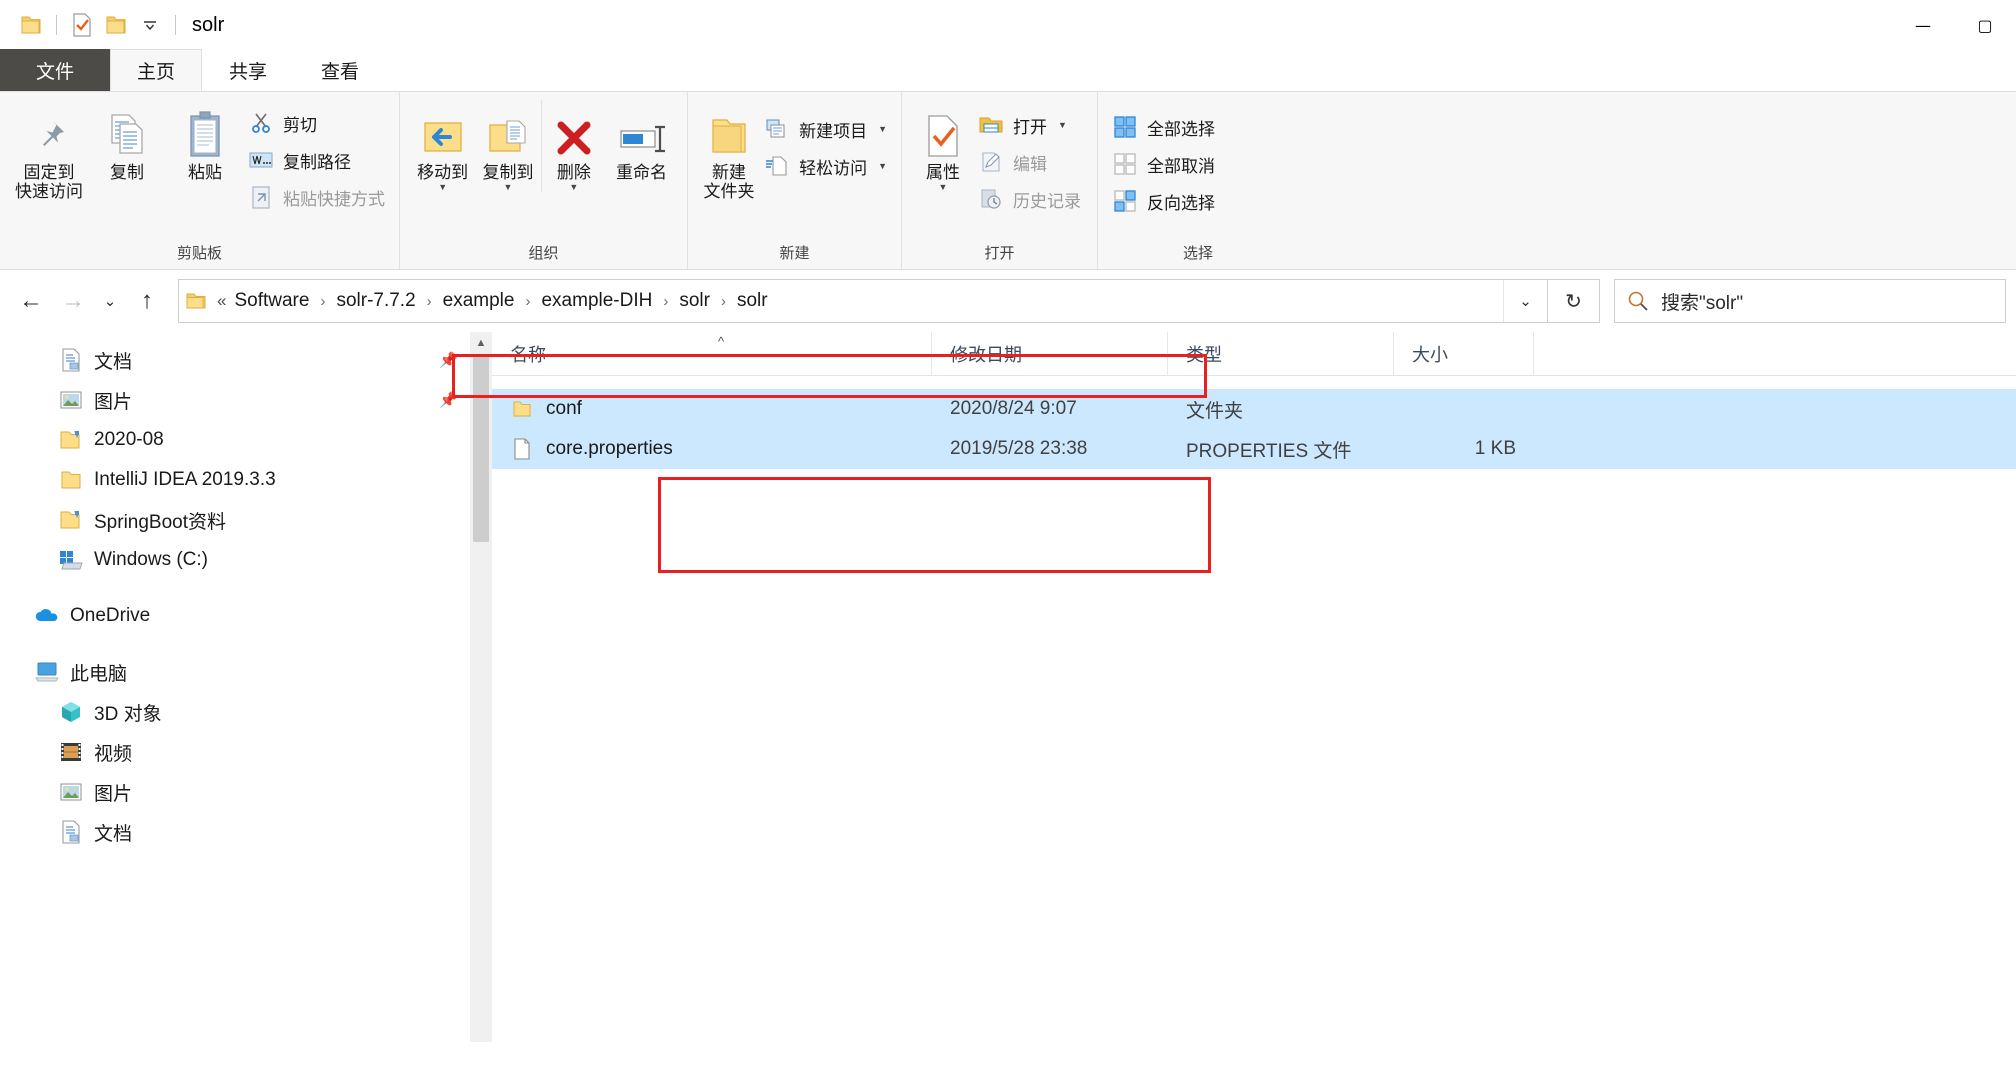 The width and height of the screenshot is (2016, 1068). Describe the element at coordinates (235, 560) in the screenshot. I see `nav-windows-c: Windows (C:)` at that location.